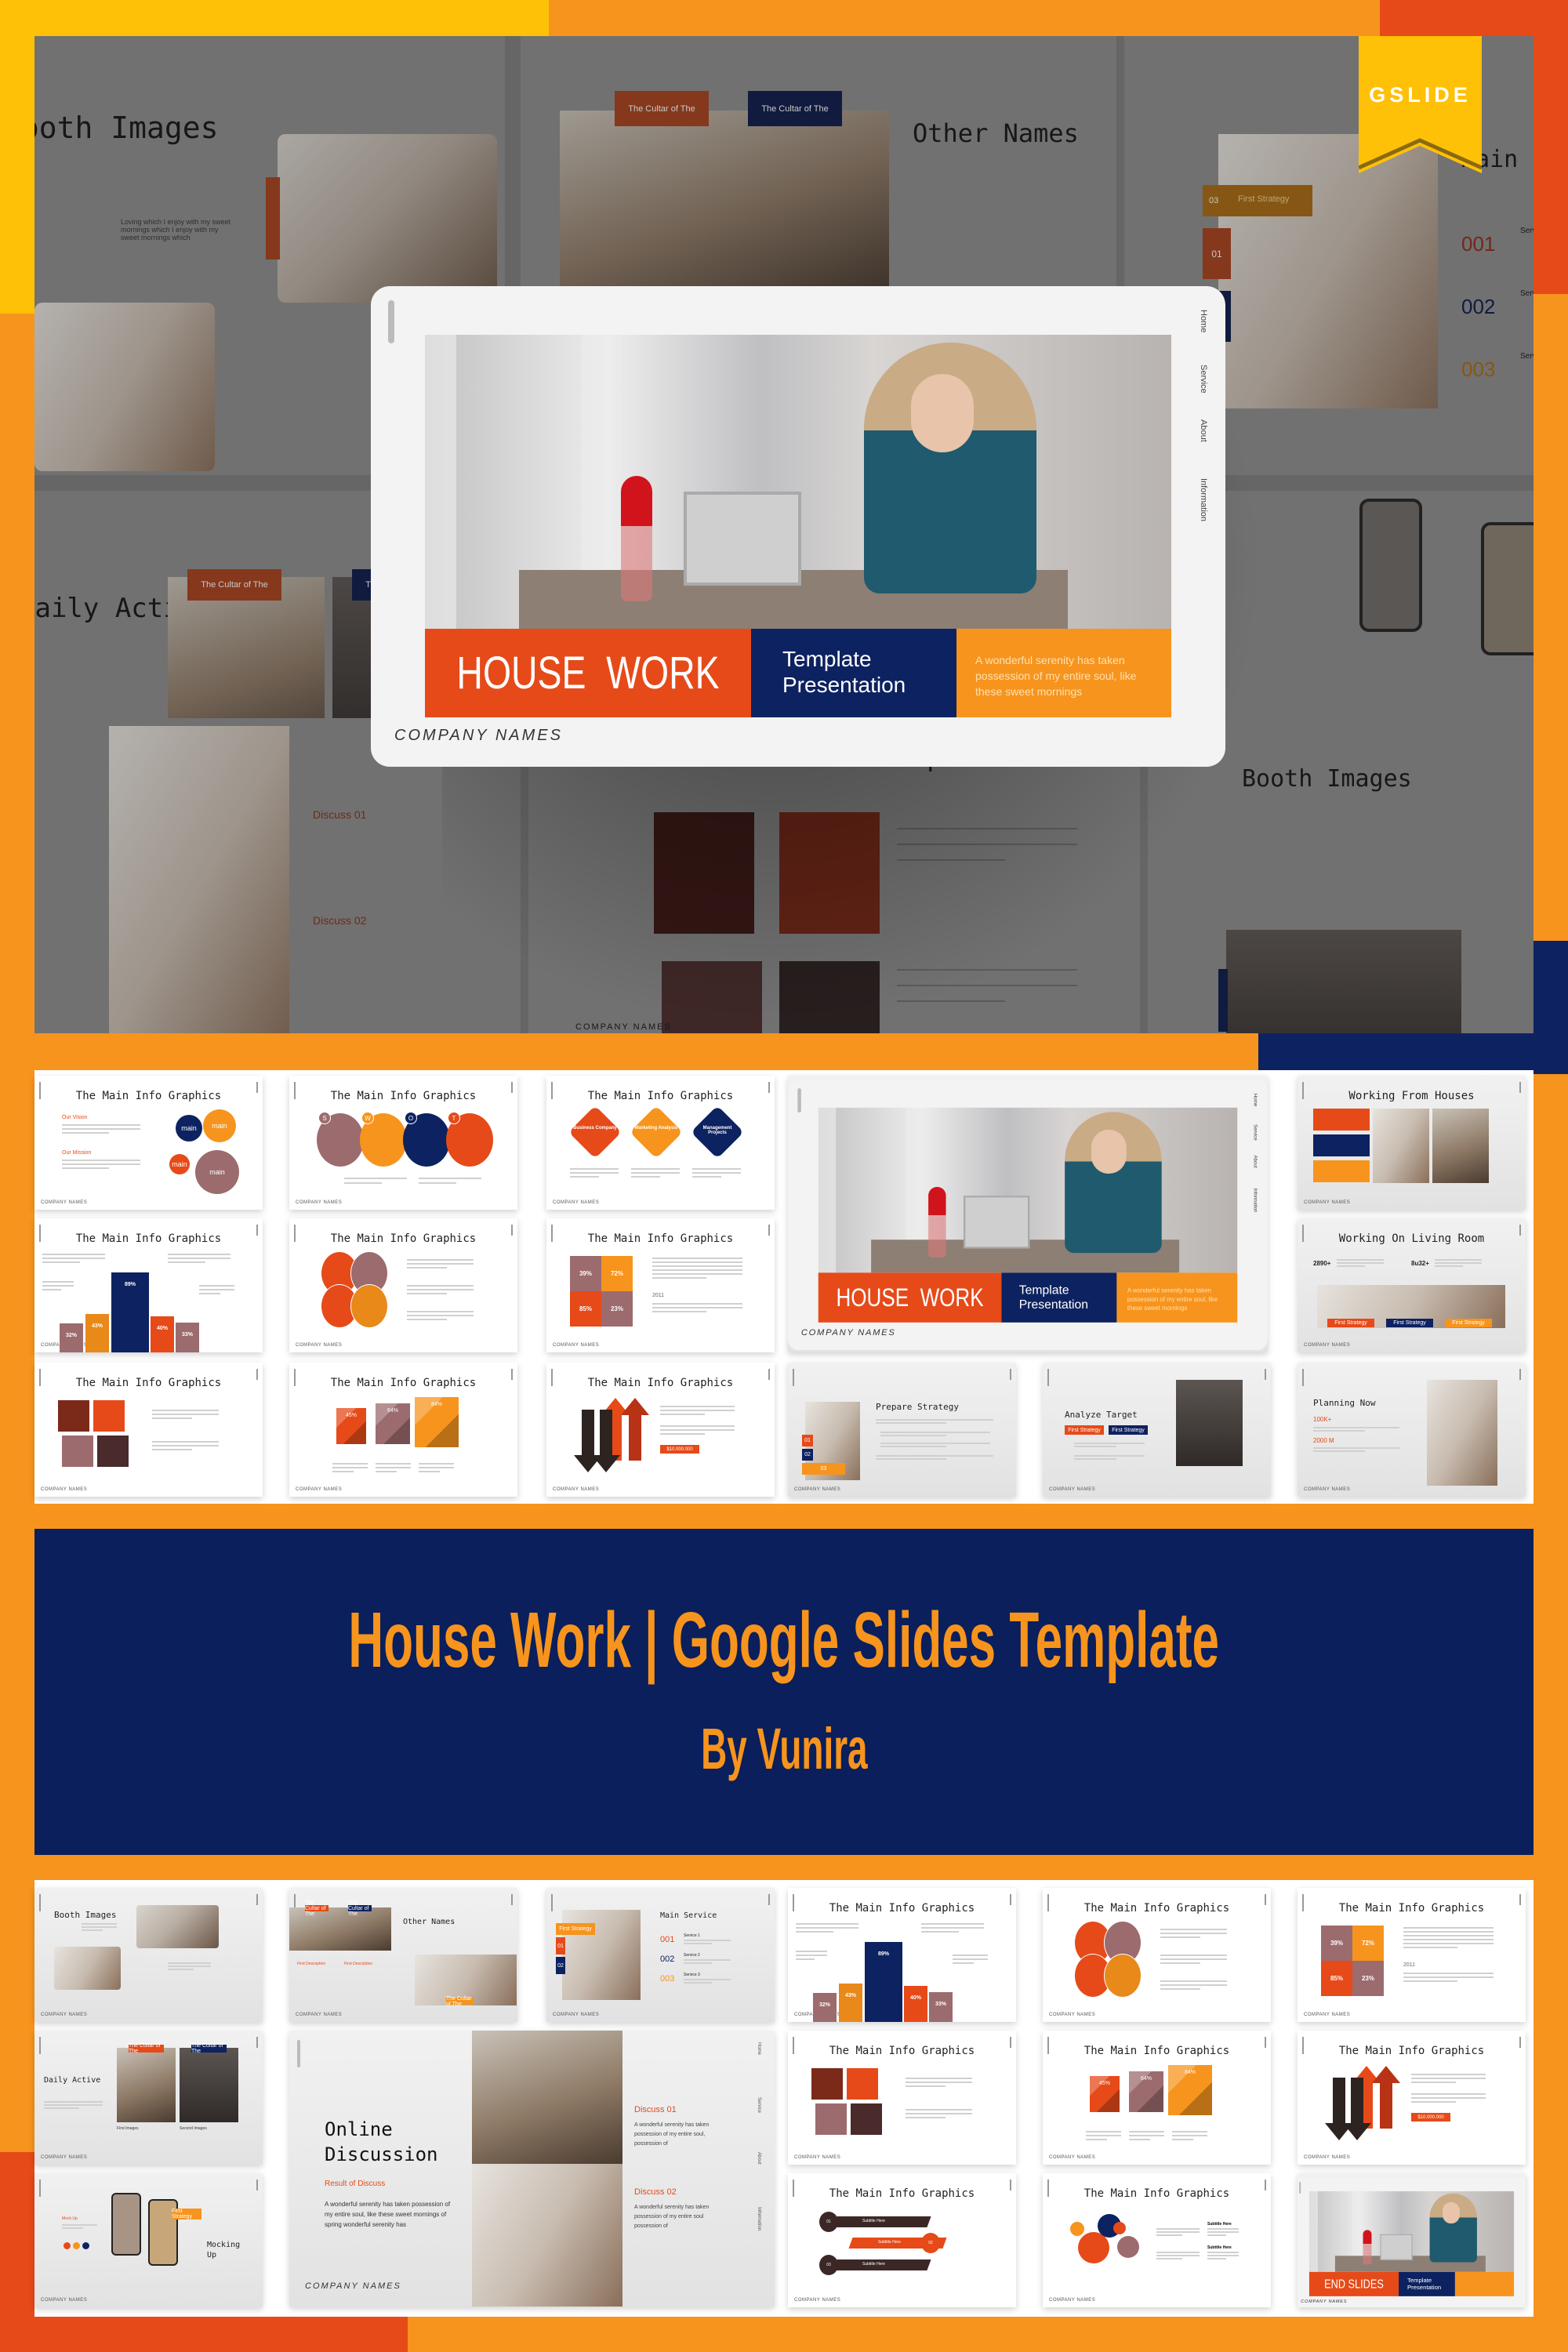  What do you see at coordinates (1219, 2247) in the screenshot?
I see `gear-label: Subtitle Here` at bounding box center [1219, 2247].